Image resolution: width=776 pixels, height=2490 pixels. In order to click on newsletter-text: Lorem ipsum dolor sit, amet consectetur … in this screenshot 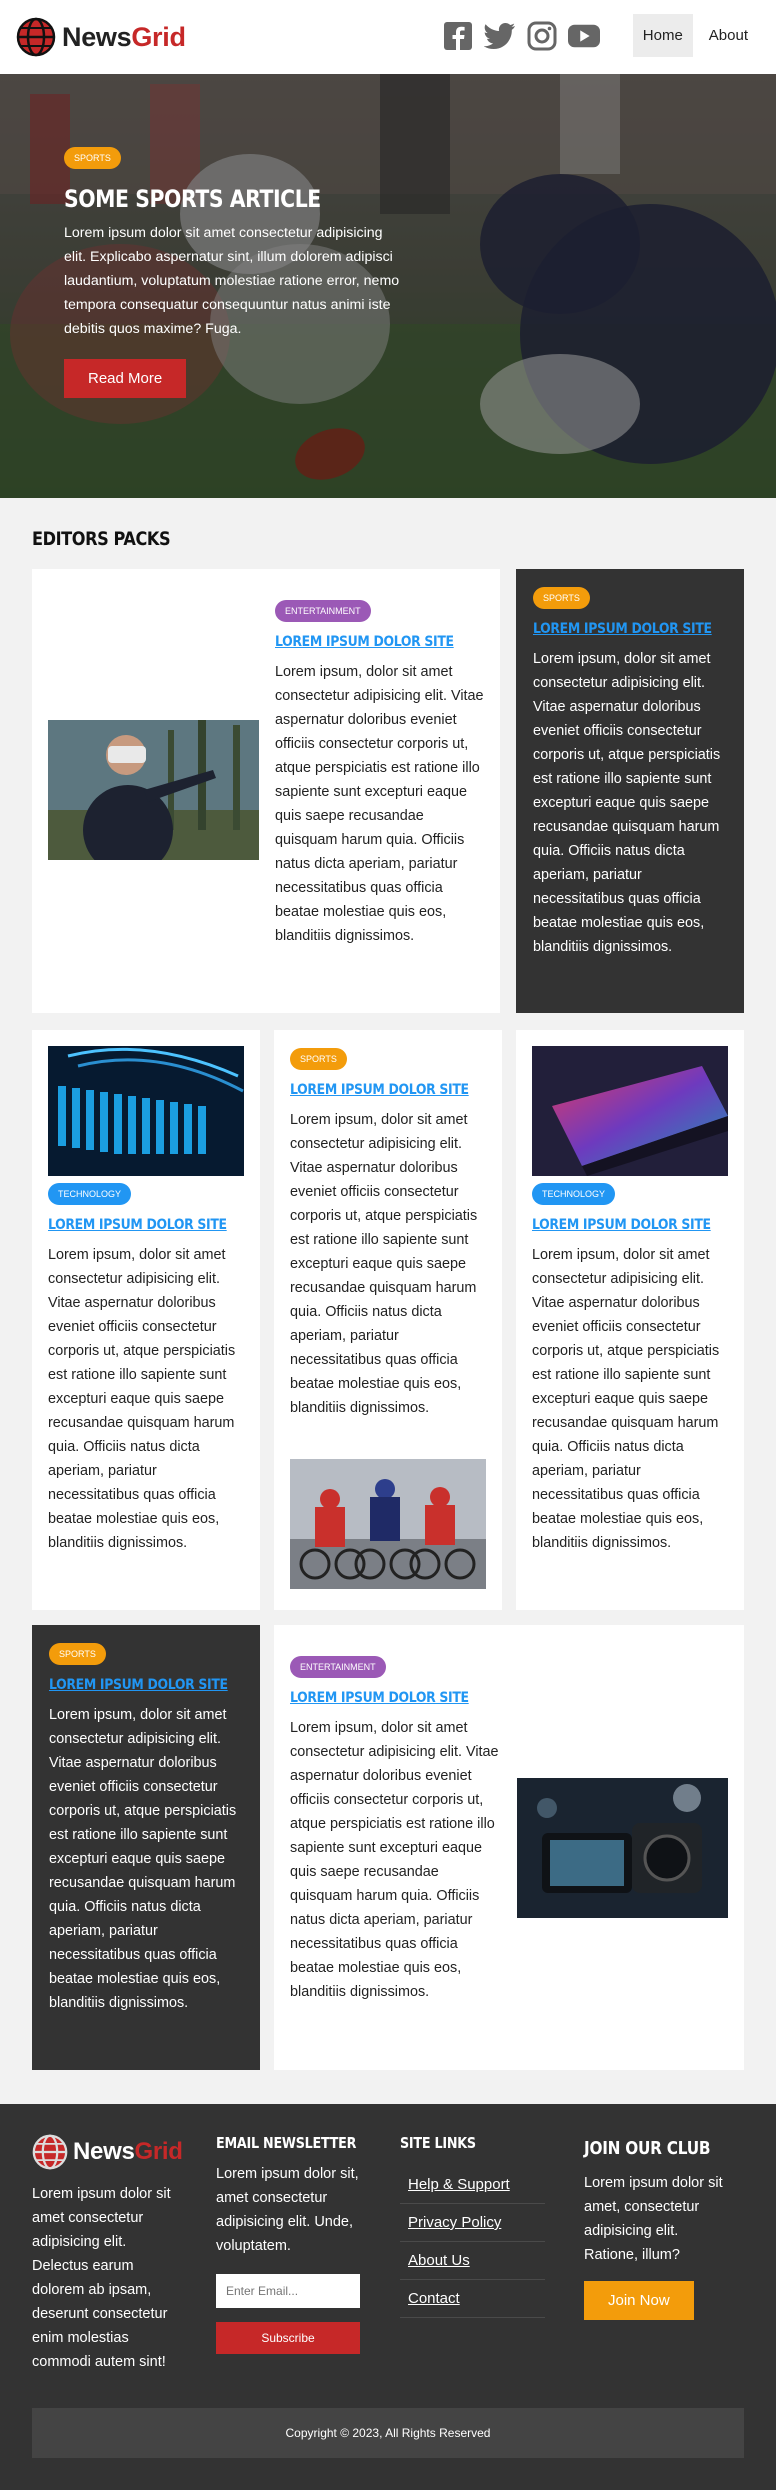, I will do `click(287, 2210)`.